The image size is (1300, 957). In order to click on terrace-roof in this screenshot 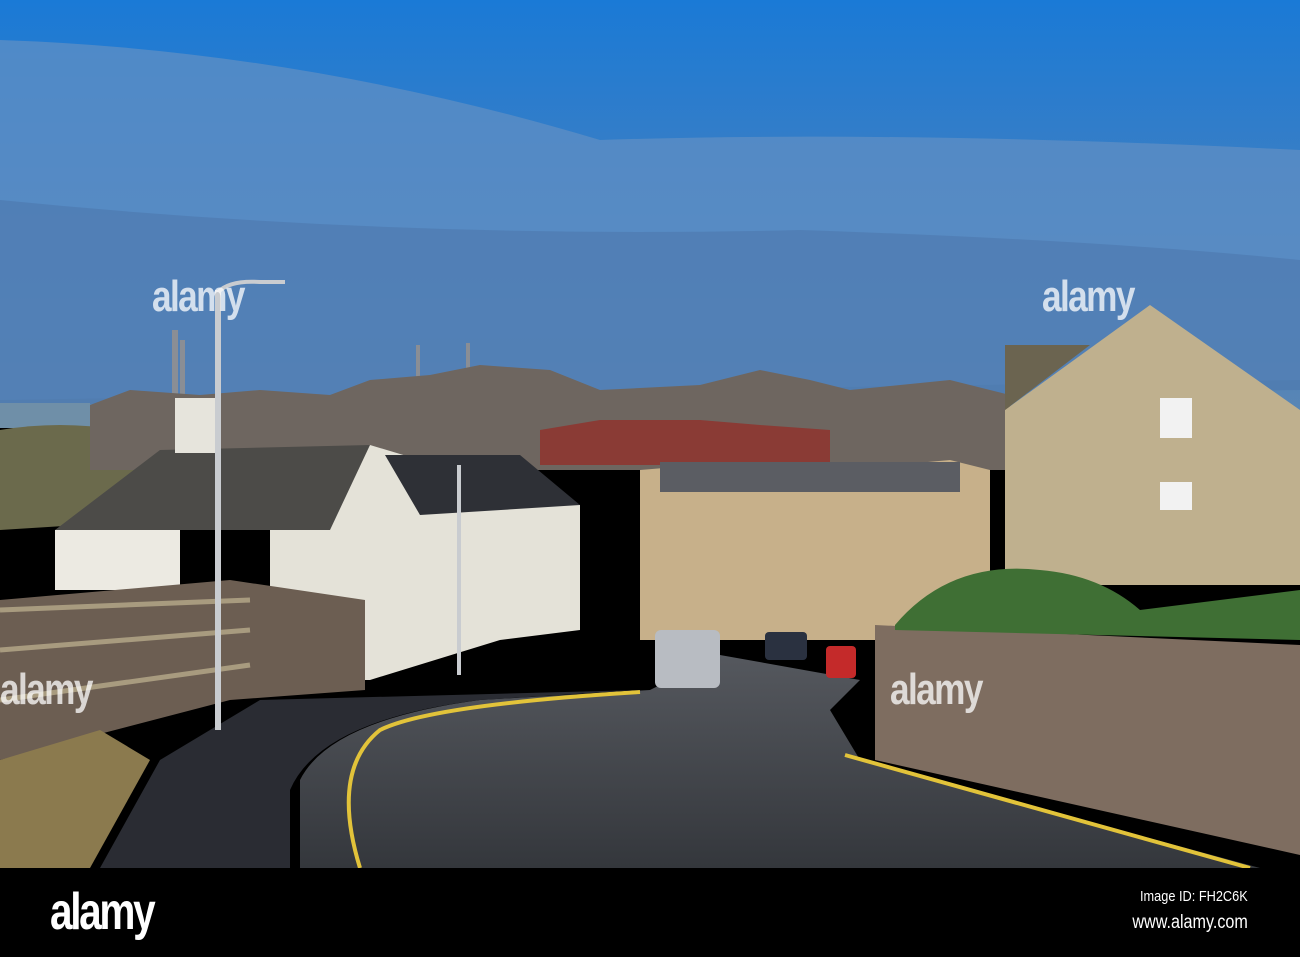, I will do `click(810, 477)`.